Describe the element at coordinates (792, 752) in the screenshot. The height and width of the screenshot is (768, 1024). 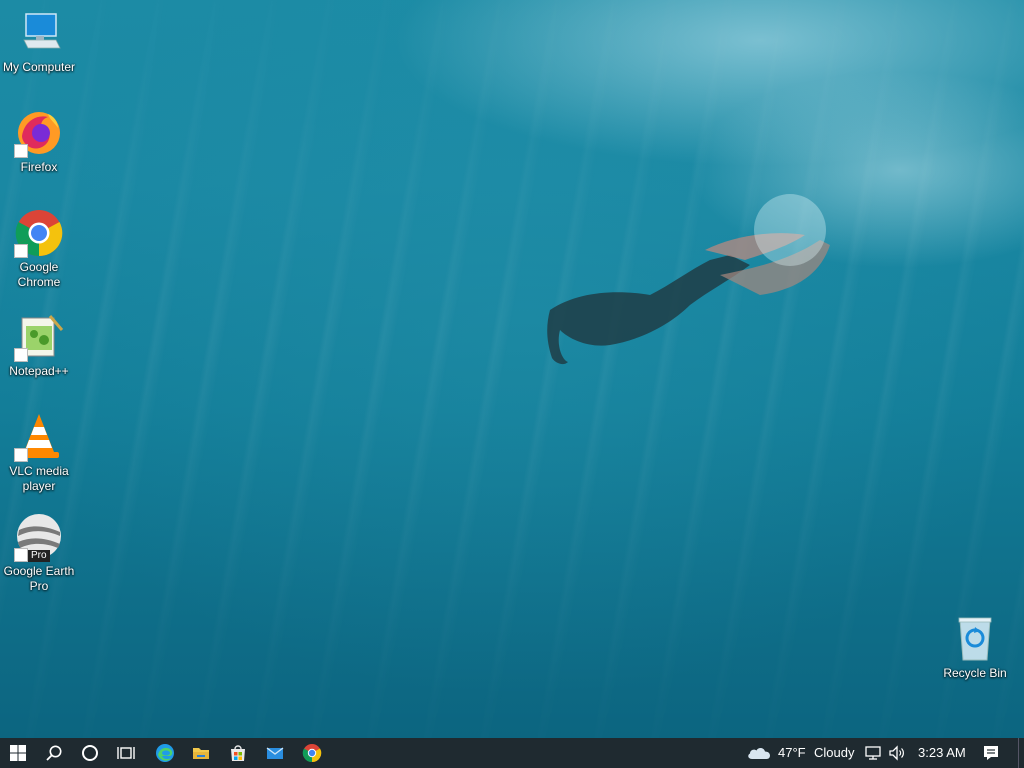
I see `weather-temperature: 47°F` at that location.